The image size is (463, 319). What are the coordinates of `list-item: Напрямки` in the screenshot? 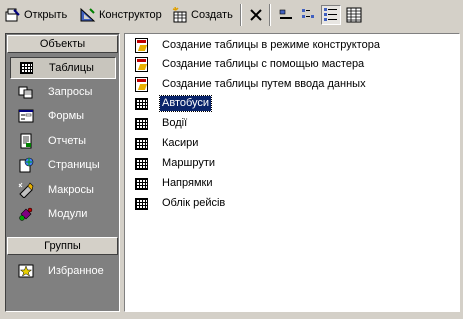 It's located at (174, 183).